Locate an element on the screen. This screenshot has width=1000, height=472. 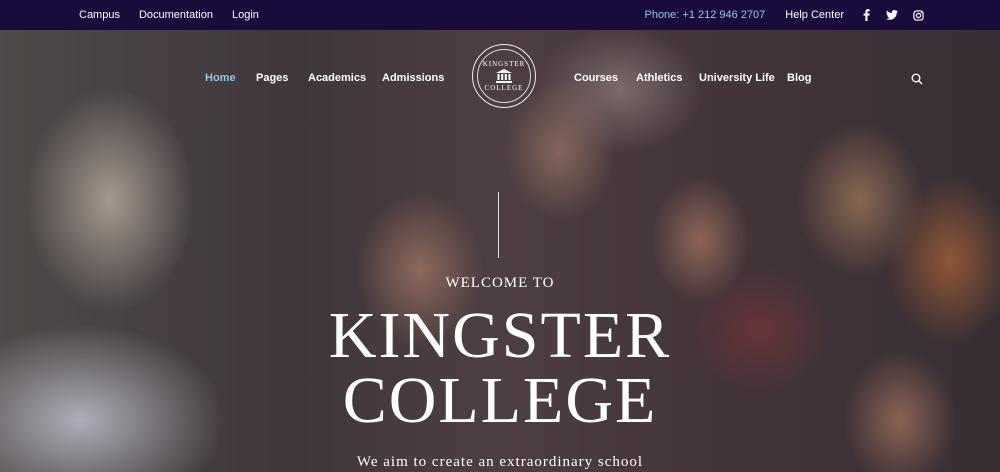
nav-item-athletics: Athletics is located at coordinates (659, 78).